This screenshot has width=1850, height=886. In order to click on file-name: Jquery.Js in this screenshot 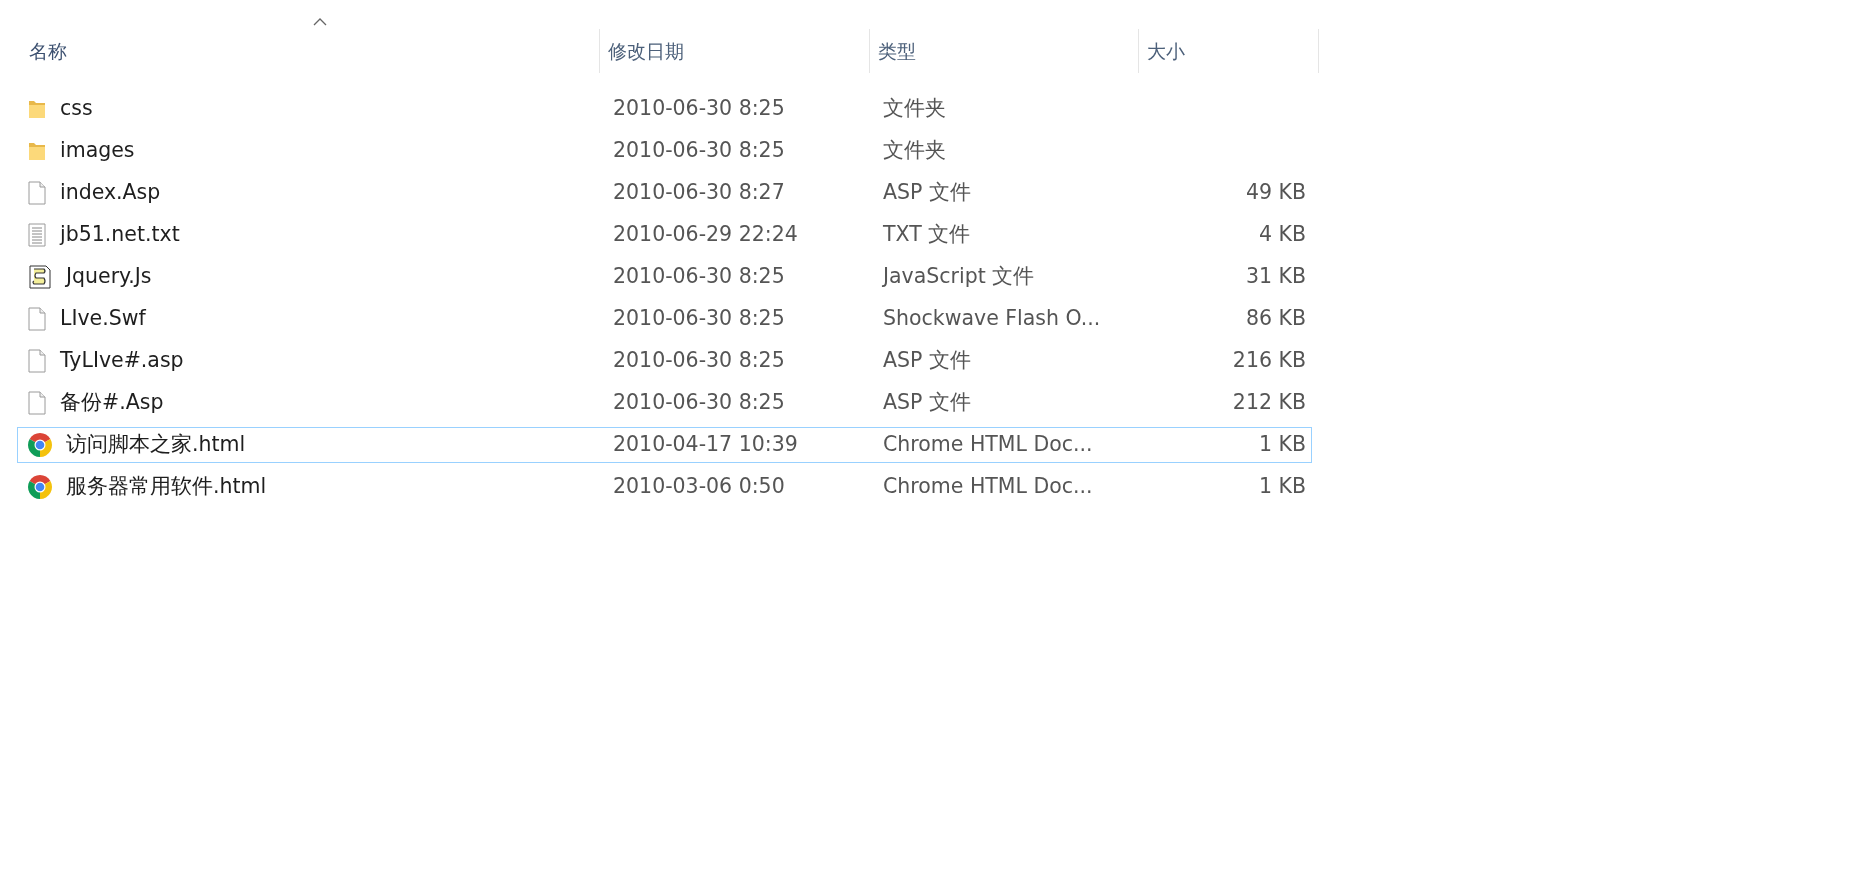, I will do `click(109, 277)`.